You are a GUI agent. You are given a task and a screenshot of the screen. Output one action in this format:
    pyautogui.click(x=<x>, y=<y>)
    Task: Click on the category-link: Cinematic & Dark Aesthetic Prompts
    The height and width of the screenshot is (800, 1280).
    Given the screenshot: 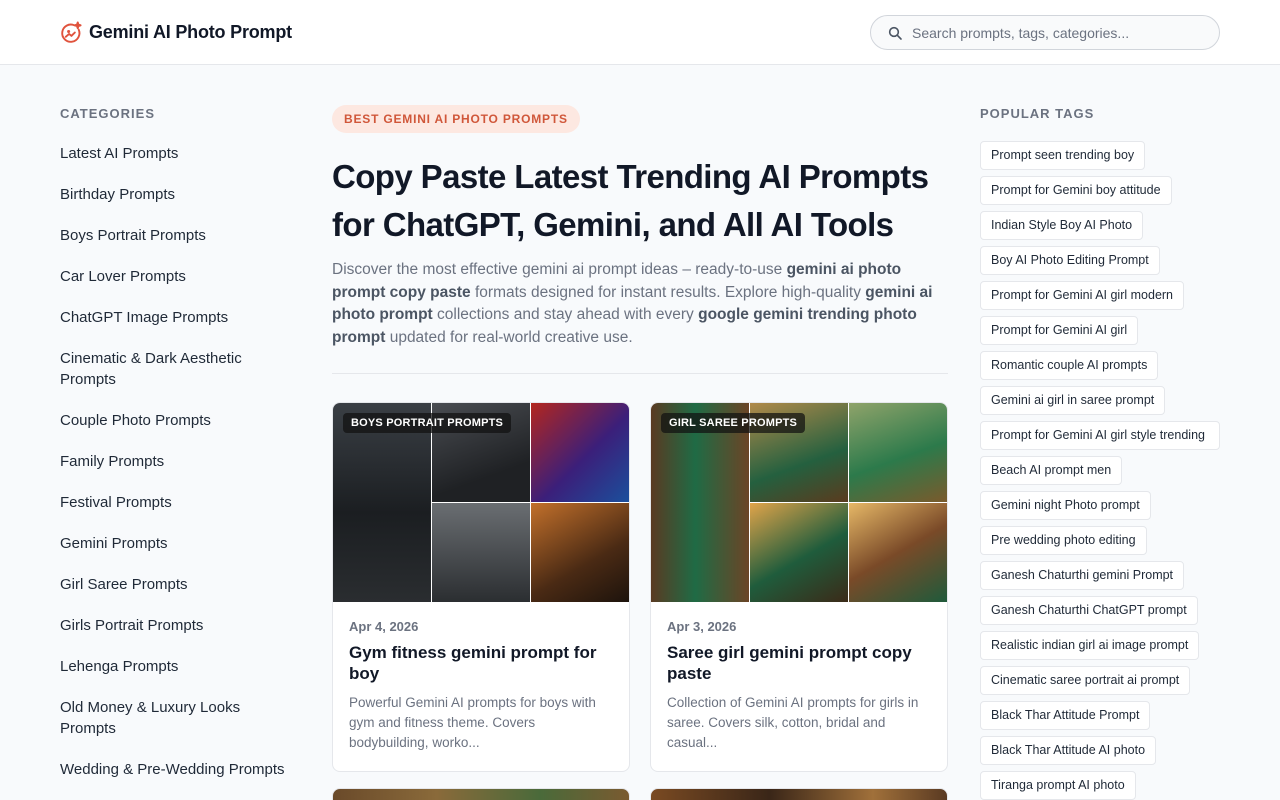 What is the action you would take?
    pyautogui.click(x=175, y=369)
    